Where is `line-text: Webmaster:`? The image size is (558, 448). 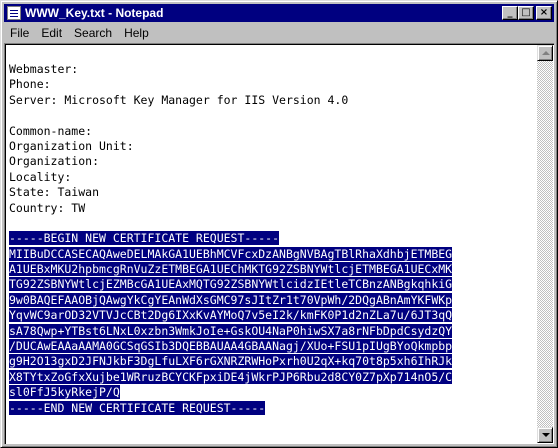
line-text: Webmaster: is located at coordinates (44, 69).